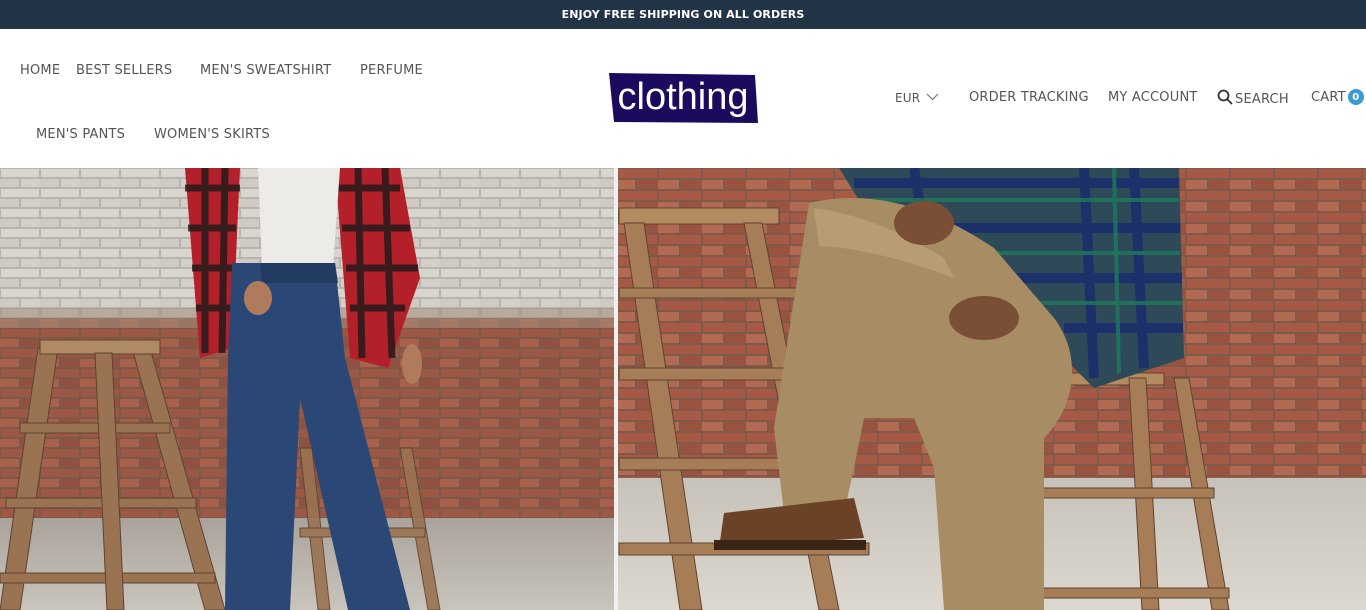 This screenshot has height=610, width=1366. What do you see at coordinates (80, 134) in the screenshot?
I see `nav-mens-pants: MEN'S PANTS` at bounding box center [80, 134].